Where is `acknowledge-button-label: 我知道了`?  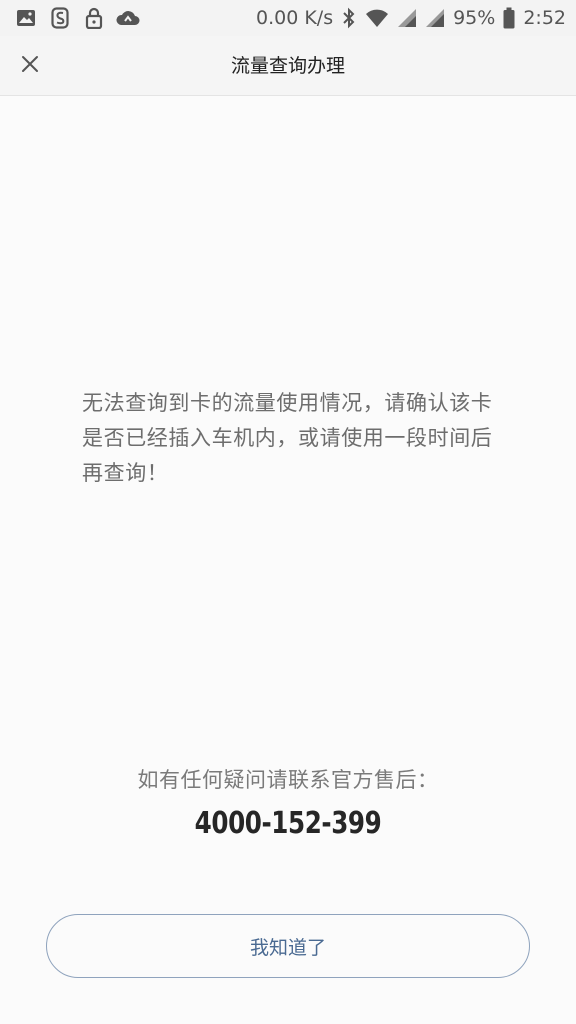
acknowledge-button-label: 我知道了 is located at coordinates (287, 947).